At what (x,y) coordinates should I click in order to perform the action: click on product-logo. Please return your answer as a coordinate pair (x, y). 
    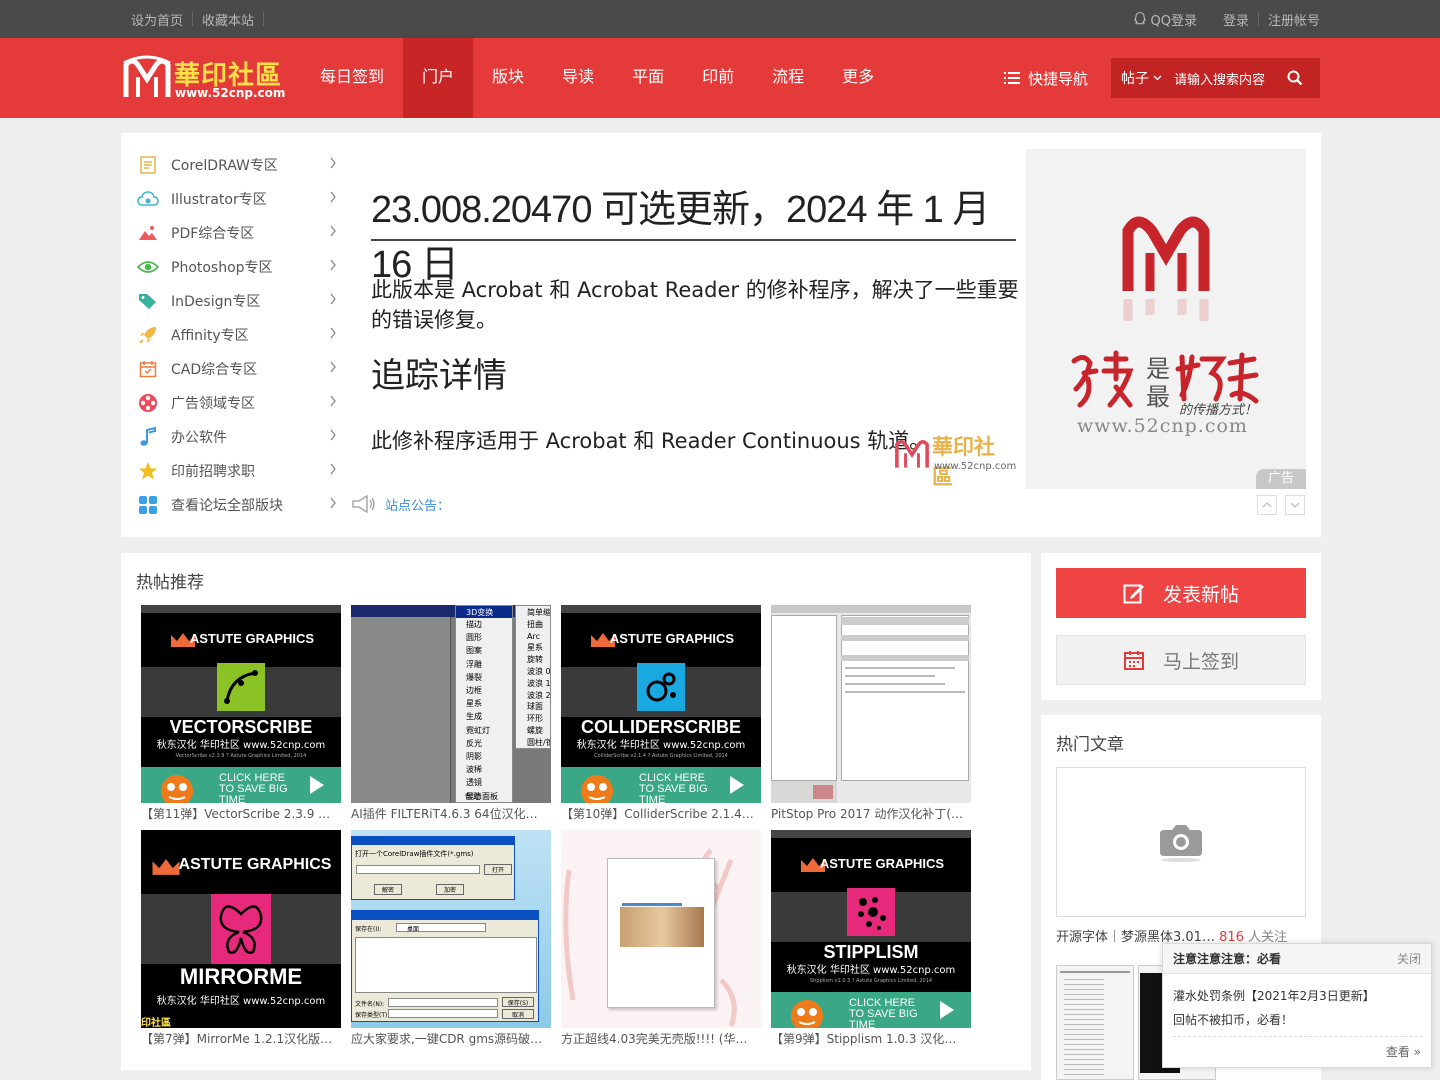
    Looking at the image, I should click on (871, 912).